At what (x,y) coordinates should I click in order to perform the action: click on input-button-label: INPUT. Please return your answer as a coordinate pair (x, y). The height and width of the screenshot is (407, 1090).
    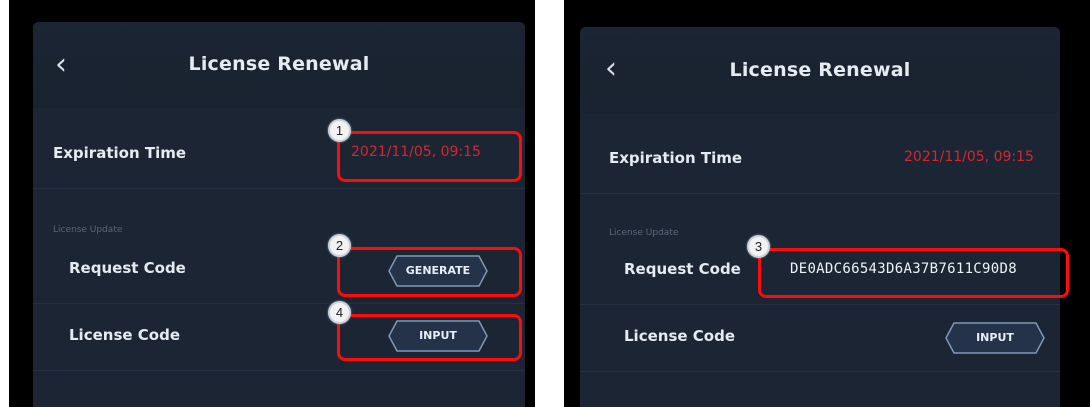
    Looking at the image, I should click on (995, 337).